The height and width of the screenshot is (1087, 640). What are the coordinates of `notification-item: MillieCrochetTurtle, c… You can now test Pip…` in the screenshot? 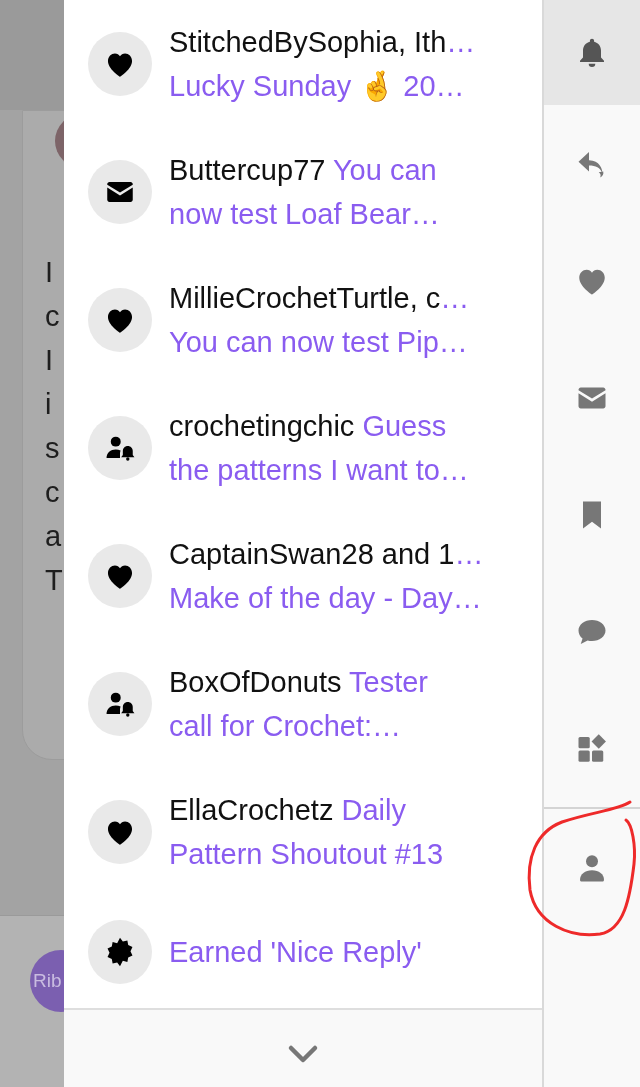 It's located at (303, 320).